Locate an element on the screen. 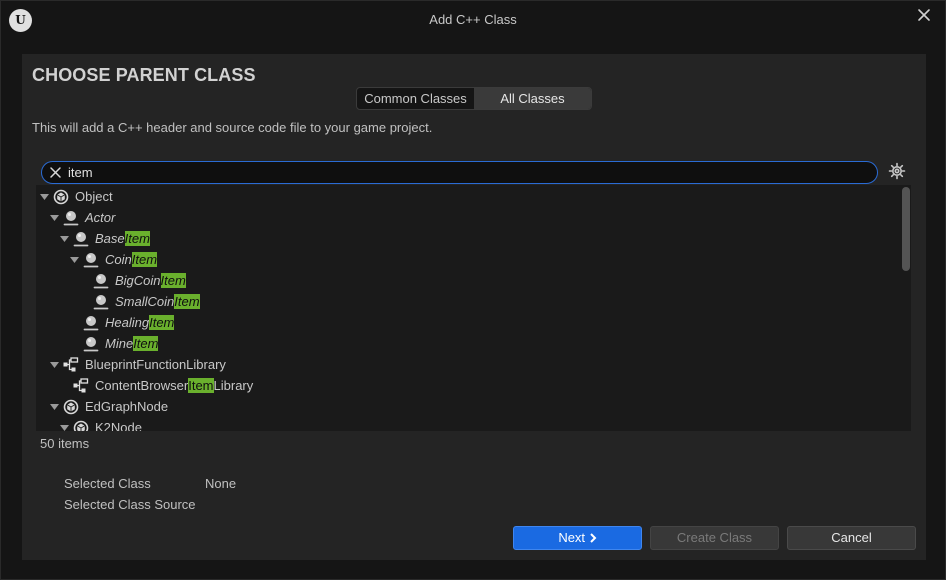  gear-icon is located at coordinates (897, 171).